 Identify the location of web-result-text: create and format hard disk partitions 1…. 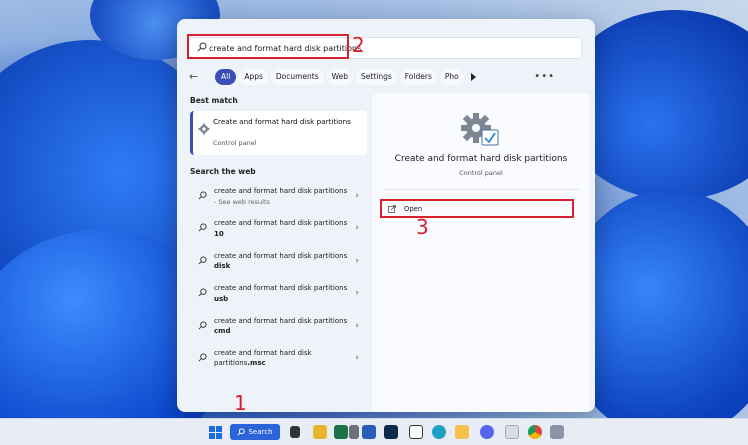
(281, 228).